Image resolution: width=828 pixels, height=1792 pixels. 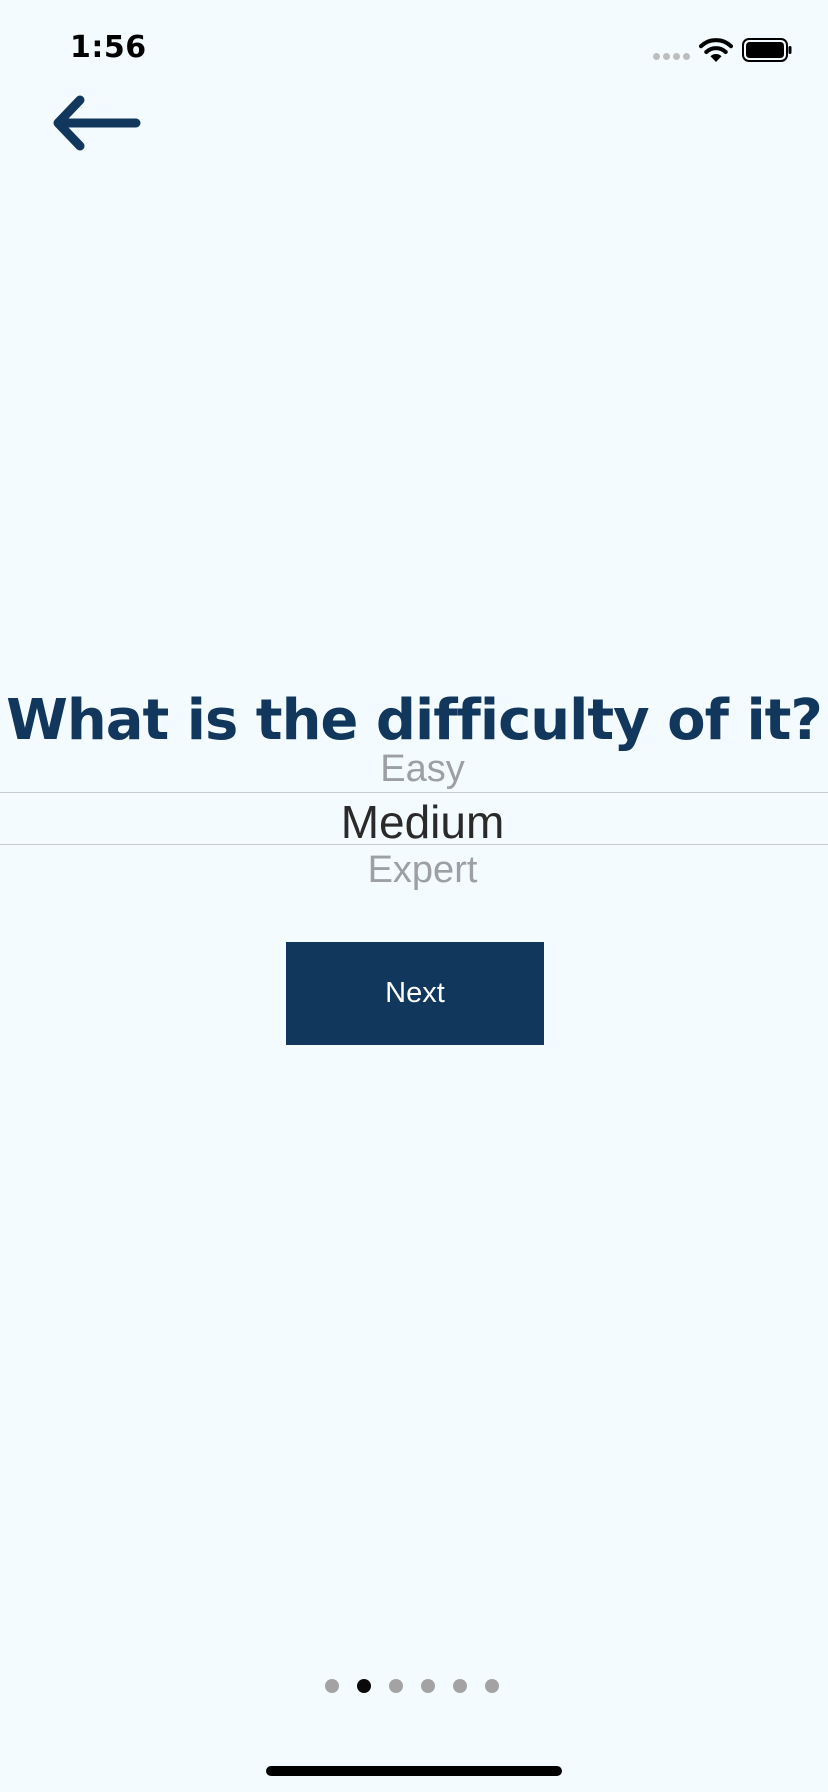 What do you see at coordinates (414, 769) in the screenshot?
I see `picker-option-easy: Easy` at bounding box center [414, 769].